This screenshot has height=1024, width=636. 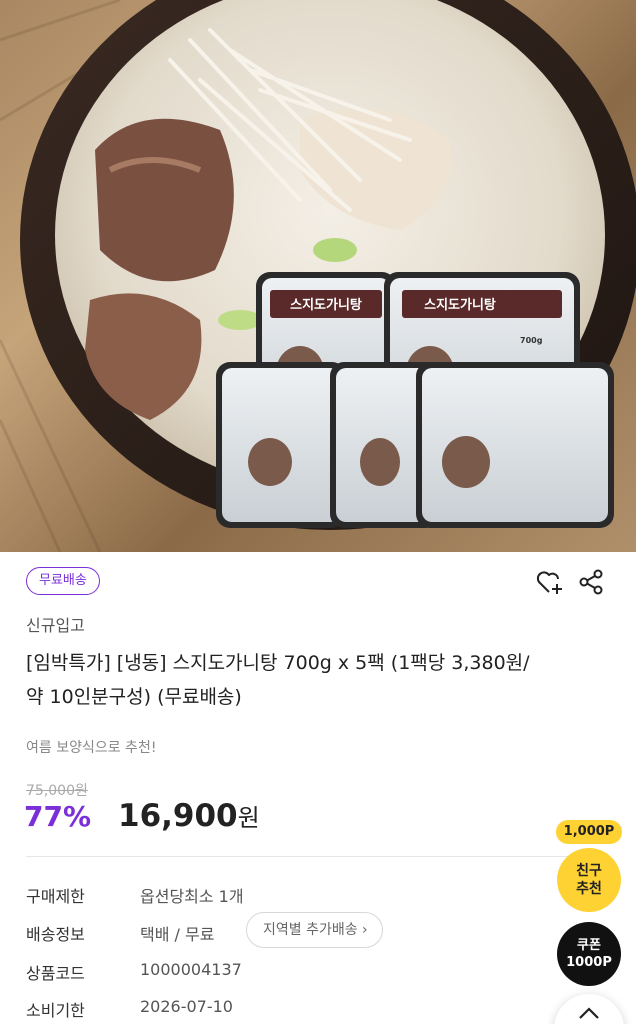 I want to click on regional-shipping-button: 지역별 추가배송 ›, so click(x=314, y=930).